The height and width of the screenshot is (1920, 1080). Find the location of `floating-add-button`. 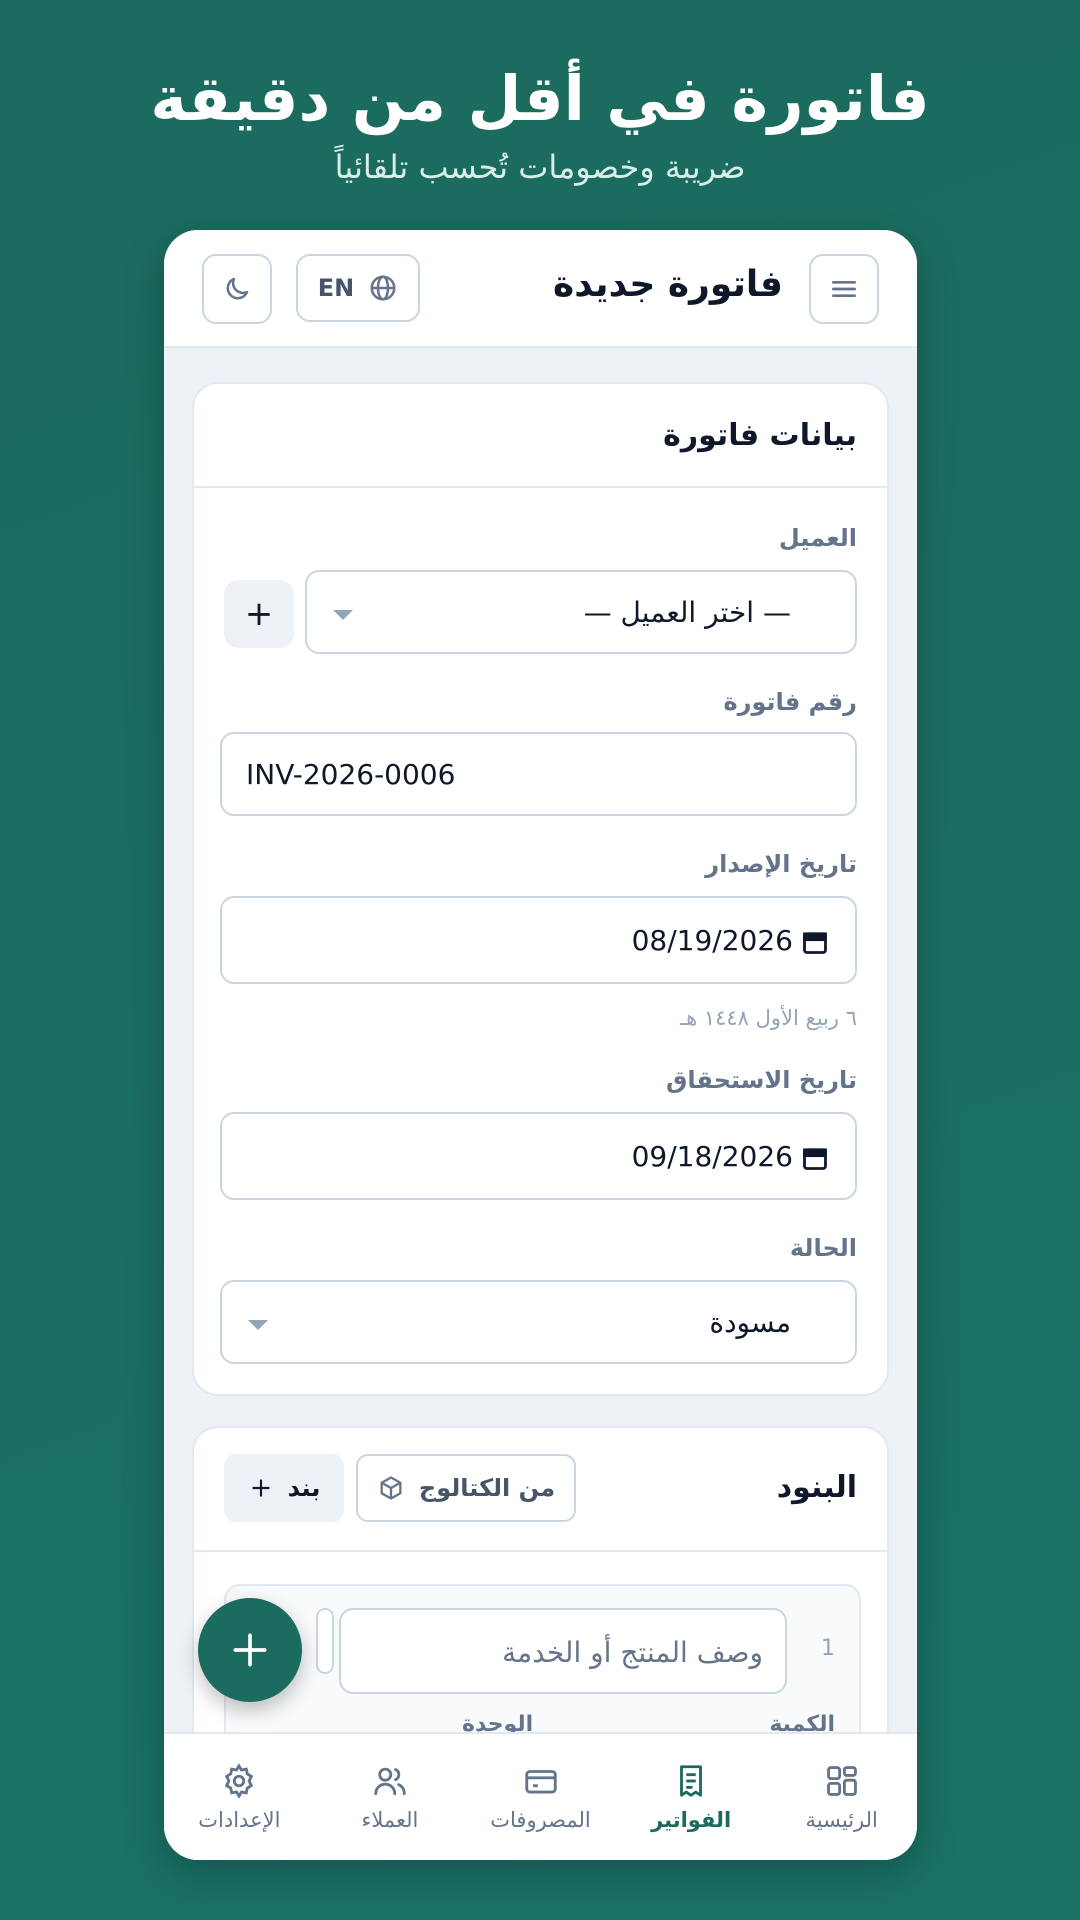

floating-add-button is located at coordinates (250, 1650).